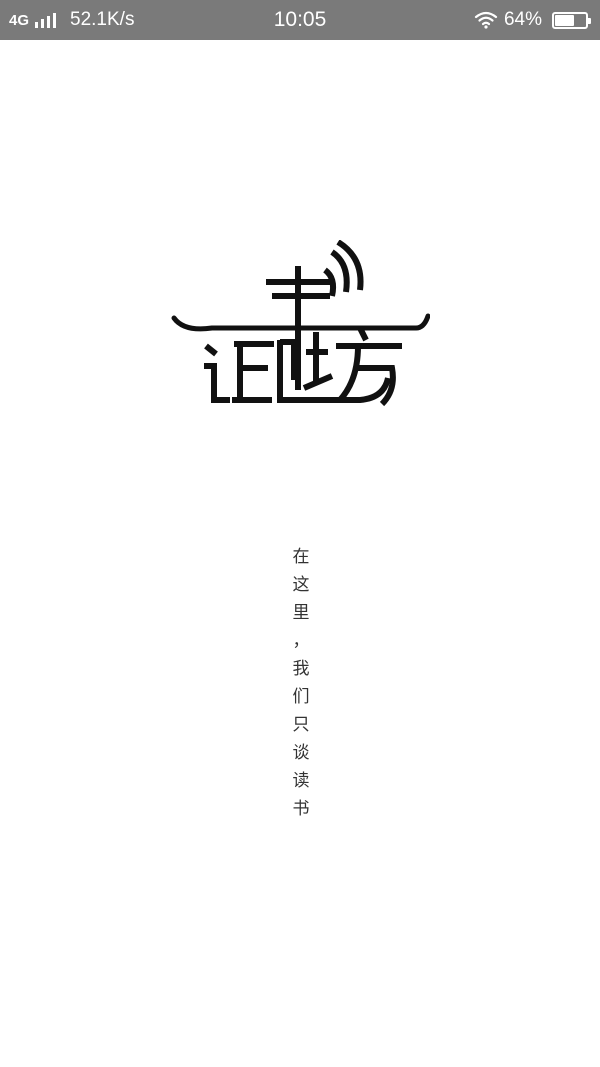 The image size is (600, 1067). What do you see at coordinates (300, 323) in the screenshot?
I see `app-logo` at bounding box center [300, 323].